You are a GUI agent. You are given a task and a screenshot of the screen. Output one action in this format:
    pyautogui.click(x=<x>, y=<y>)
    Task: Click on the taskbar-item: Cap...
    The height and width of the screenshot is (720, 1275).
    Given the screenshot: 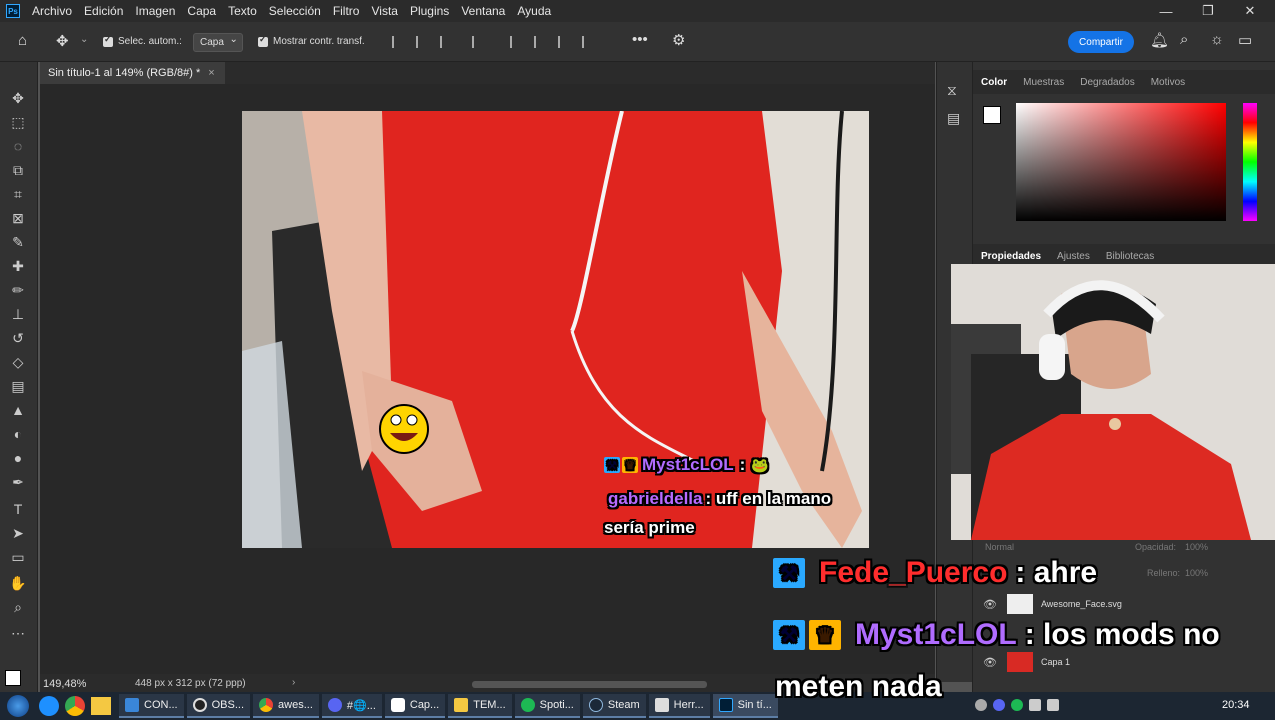 What is the action you would take?
    pyautogui.click(x=415, y=706)
    